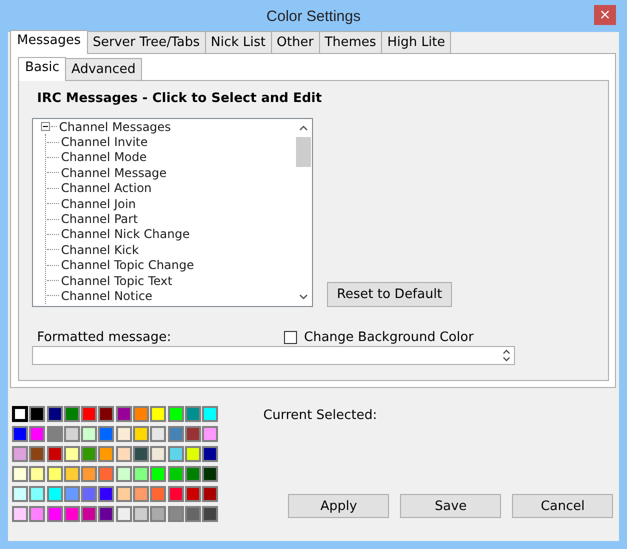 This screenshot has height=549, width=627. Describe the element at coordinates (115, 127) in the screenshot. I see `tree-item: Channel Messages` at that location.